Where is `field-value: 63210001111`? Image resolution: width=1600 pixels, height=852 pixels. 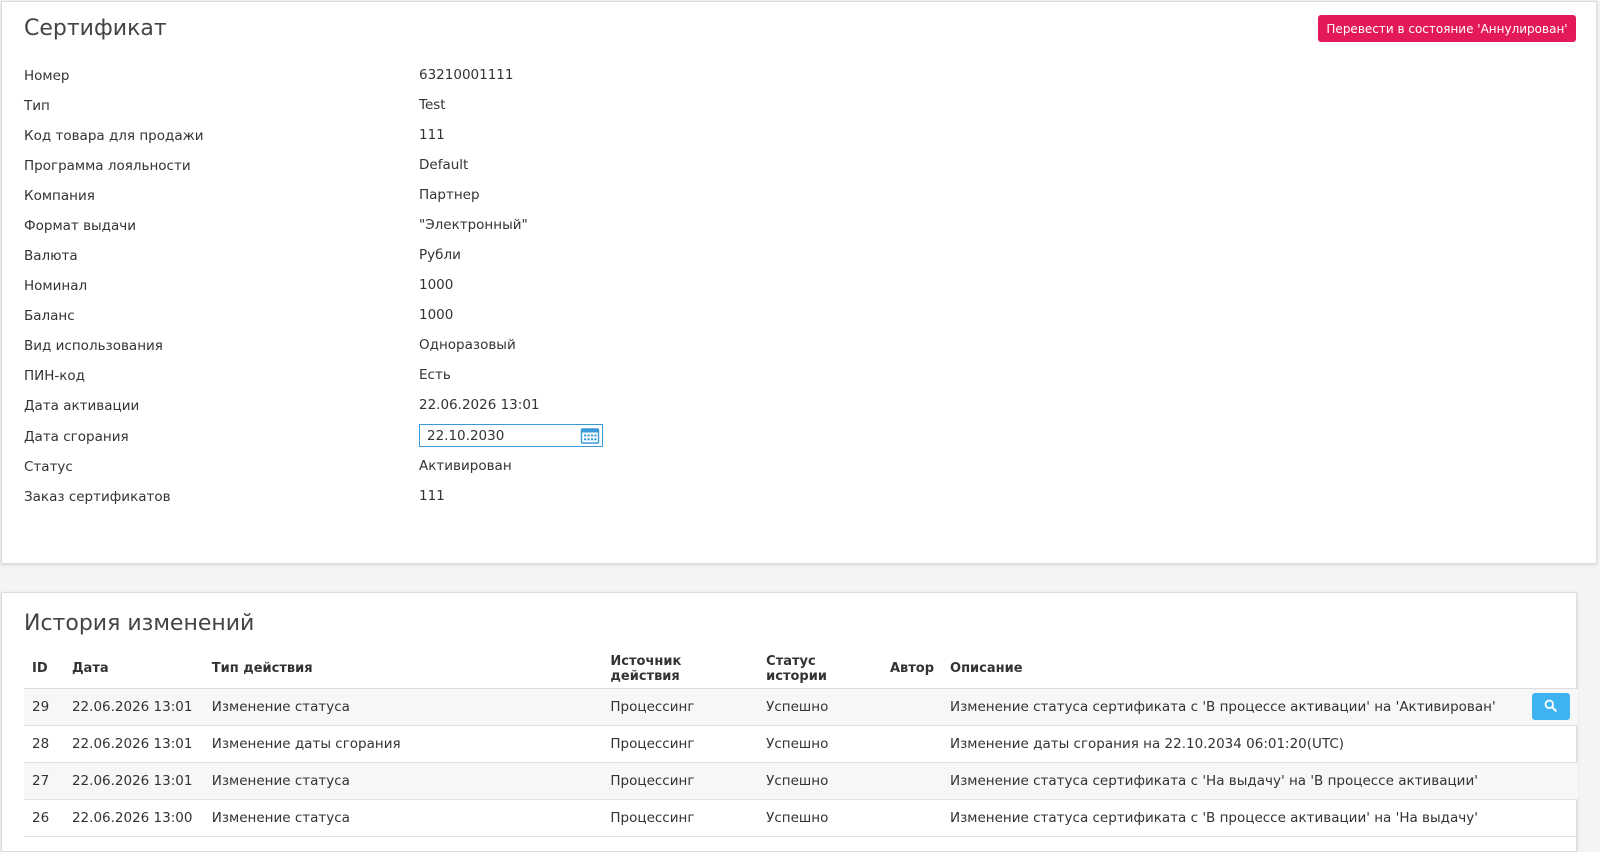 field-value: 63210001111 is located at coordinates (466, 75).